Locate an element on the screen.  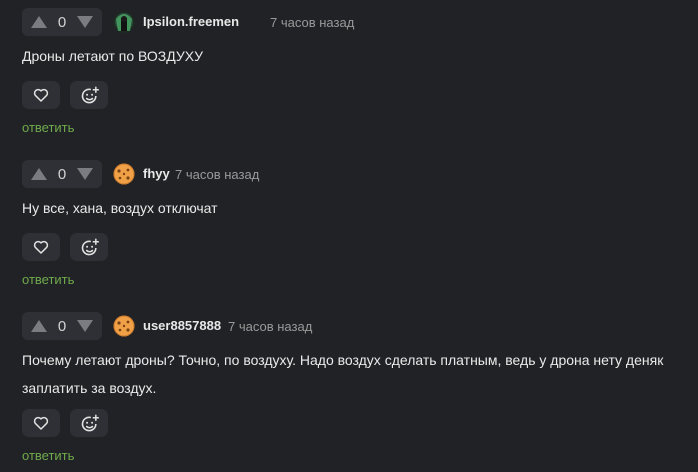
dark-green-avatar-icon is located at coordinates (124, 22).